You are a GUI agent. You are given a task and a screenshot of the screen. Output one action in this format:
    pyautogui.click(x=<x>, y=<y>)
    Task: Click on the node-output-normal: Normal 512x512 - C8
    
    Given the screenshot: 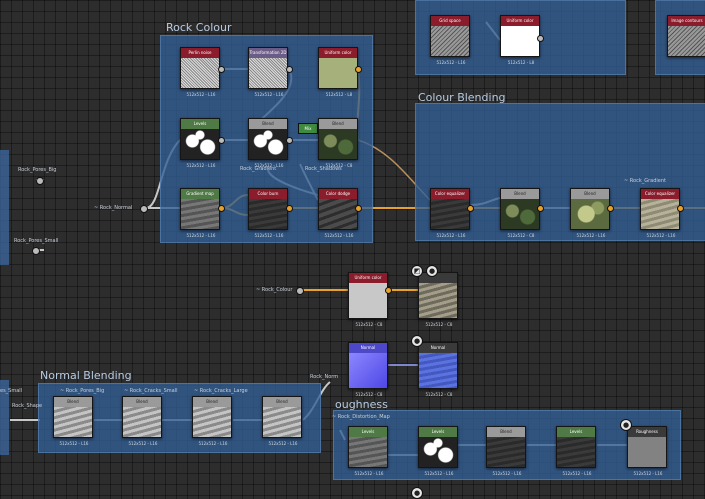 What is the action you would take?
    pyautogui.click(x=438, y=369)
    